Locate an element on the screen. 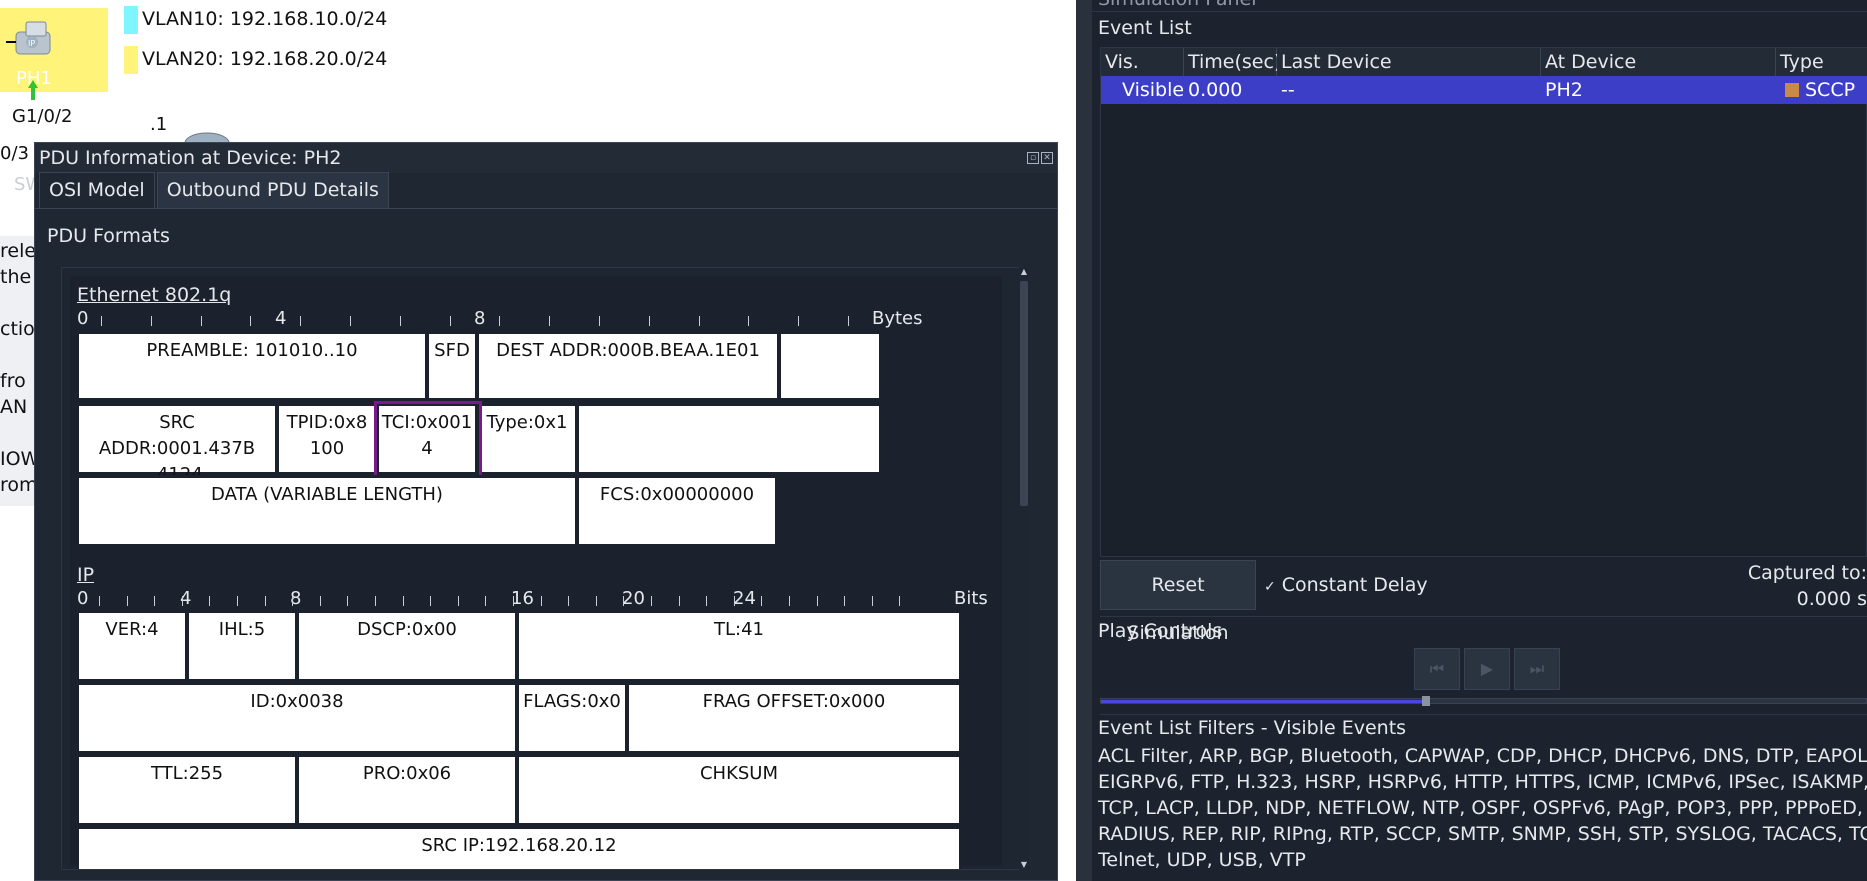 The height and width of the screenshot is (881, 1867). restore-icon: ▫ is located at coordinates (1033, 158).